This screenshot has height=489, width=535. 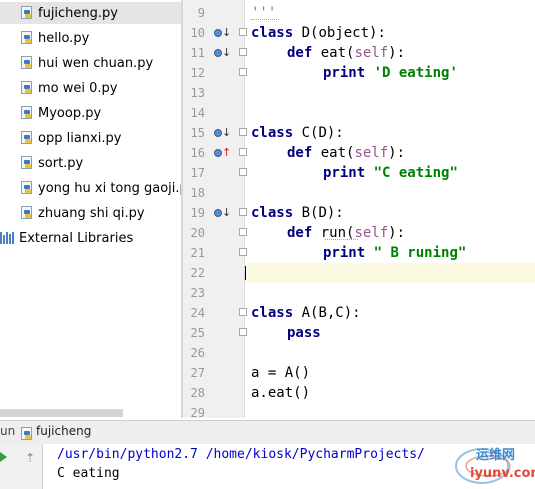 I want to click on code-line-17: print "C eating", so click(x=390, y=173).